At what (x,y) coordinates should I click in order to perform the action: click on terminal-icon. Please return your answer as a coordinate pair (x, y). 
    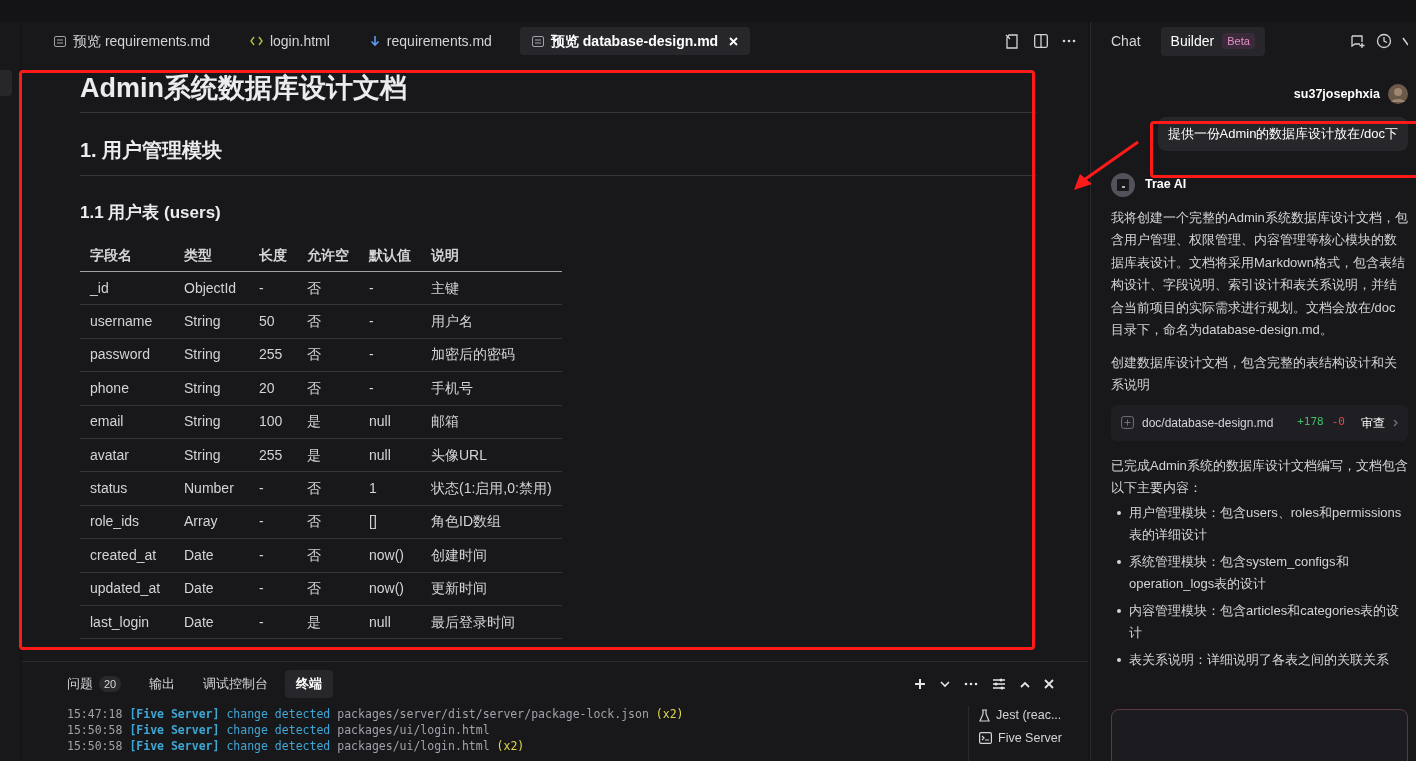
    Looking at the image, I should click on (985, 738).